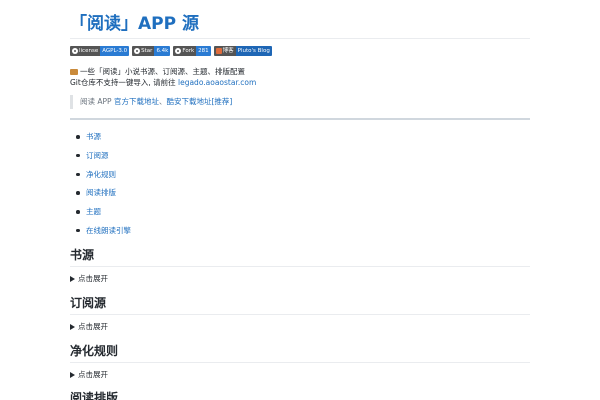 The width and height of the screenshot is (600, 400). What do you see at coordinates (103, 233) in the screenshot?
I see `toc-item: 在线朗读引擎` at bounding box center [103, 233].